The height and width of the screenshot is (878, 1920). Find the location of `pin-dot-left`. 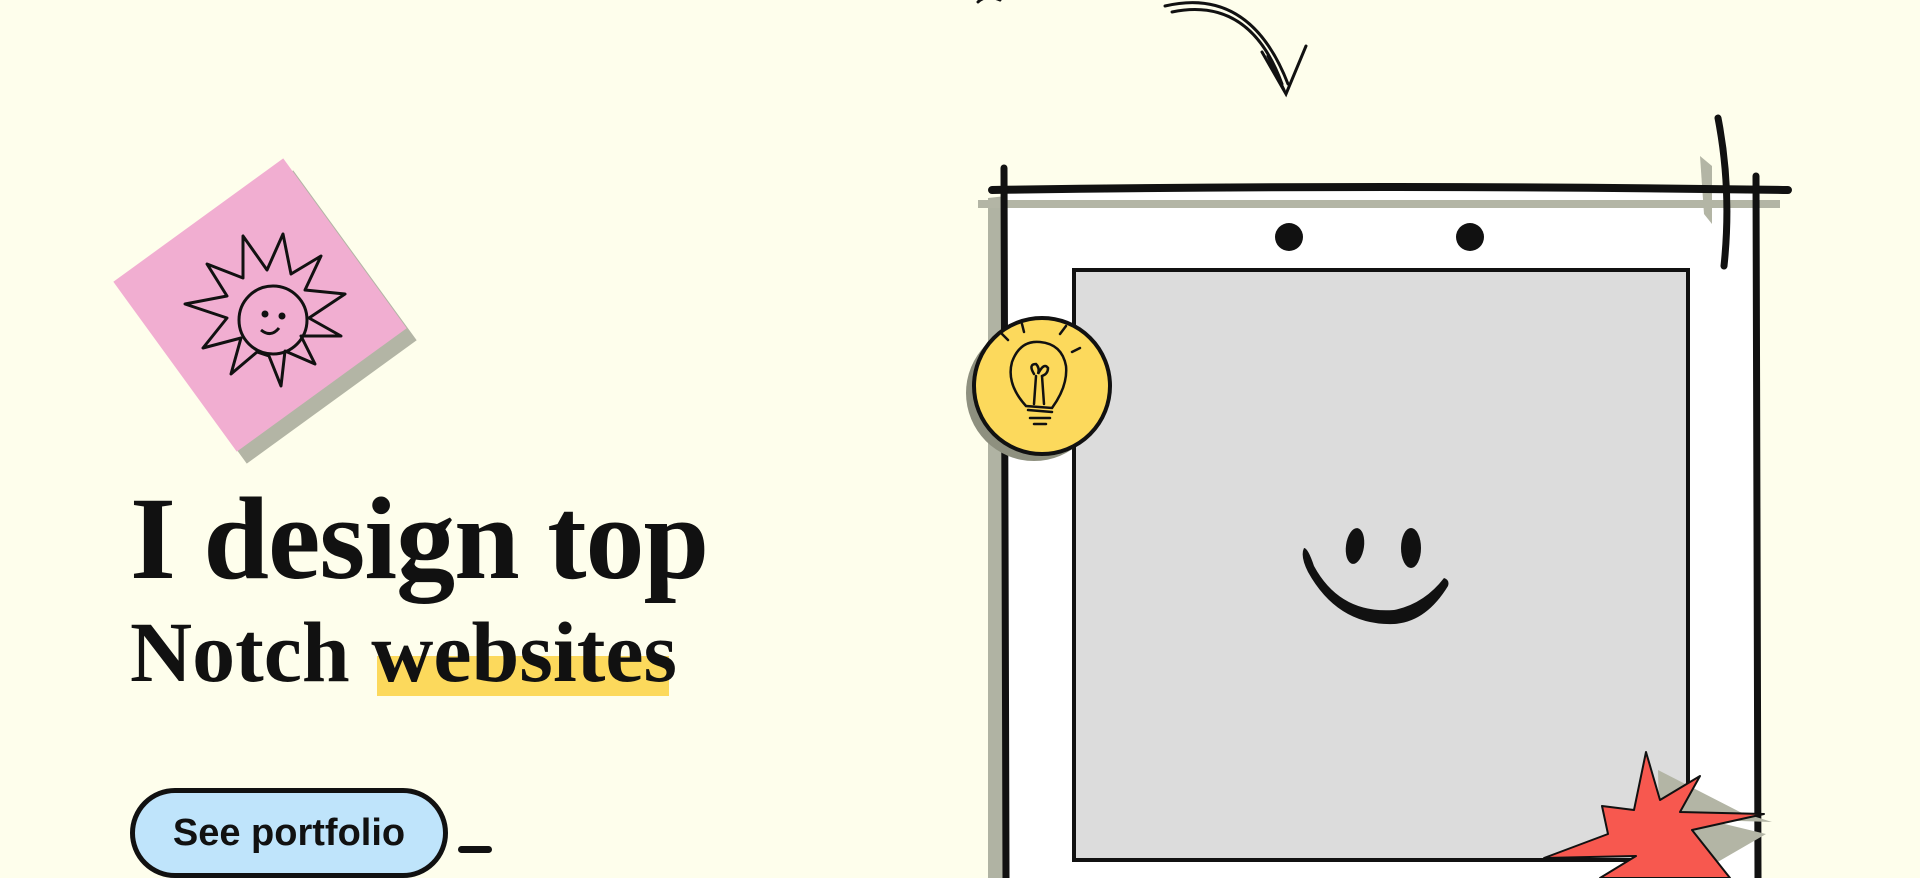

pin-dot-left is located at coordinates (1289, 237).